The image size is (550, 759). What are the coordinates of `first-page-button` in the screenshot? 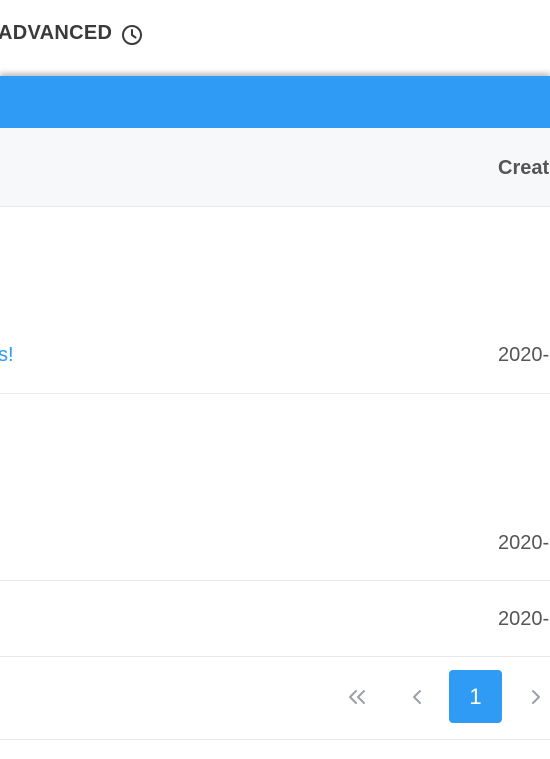 It's located at (356, 696).